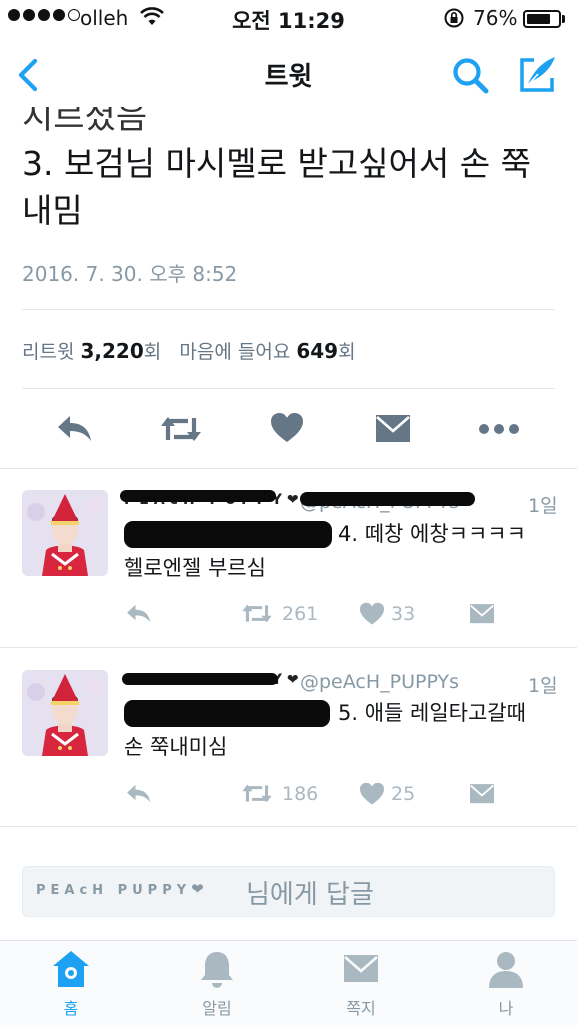 The width and height of the screenshot is (577, 1025). Describe the element at coordinates (432, 534) in the screenshot. I see `reply-text: 4. 떼창 에창ㅋㅋㅋㅋ` at that location.